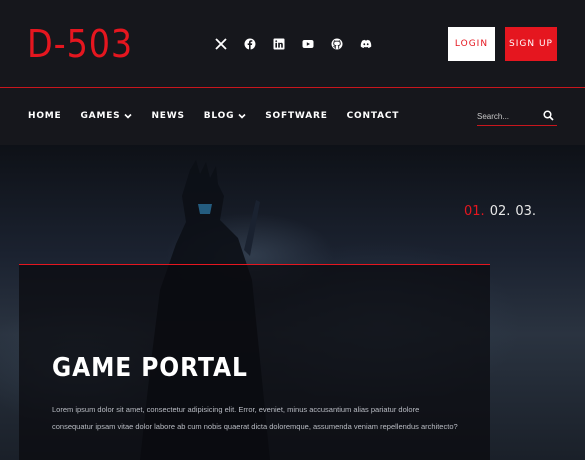  What do you see at coordinates (336, 44) in the screenshot?
I see `github-icon` at bounding box center [336, 44].